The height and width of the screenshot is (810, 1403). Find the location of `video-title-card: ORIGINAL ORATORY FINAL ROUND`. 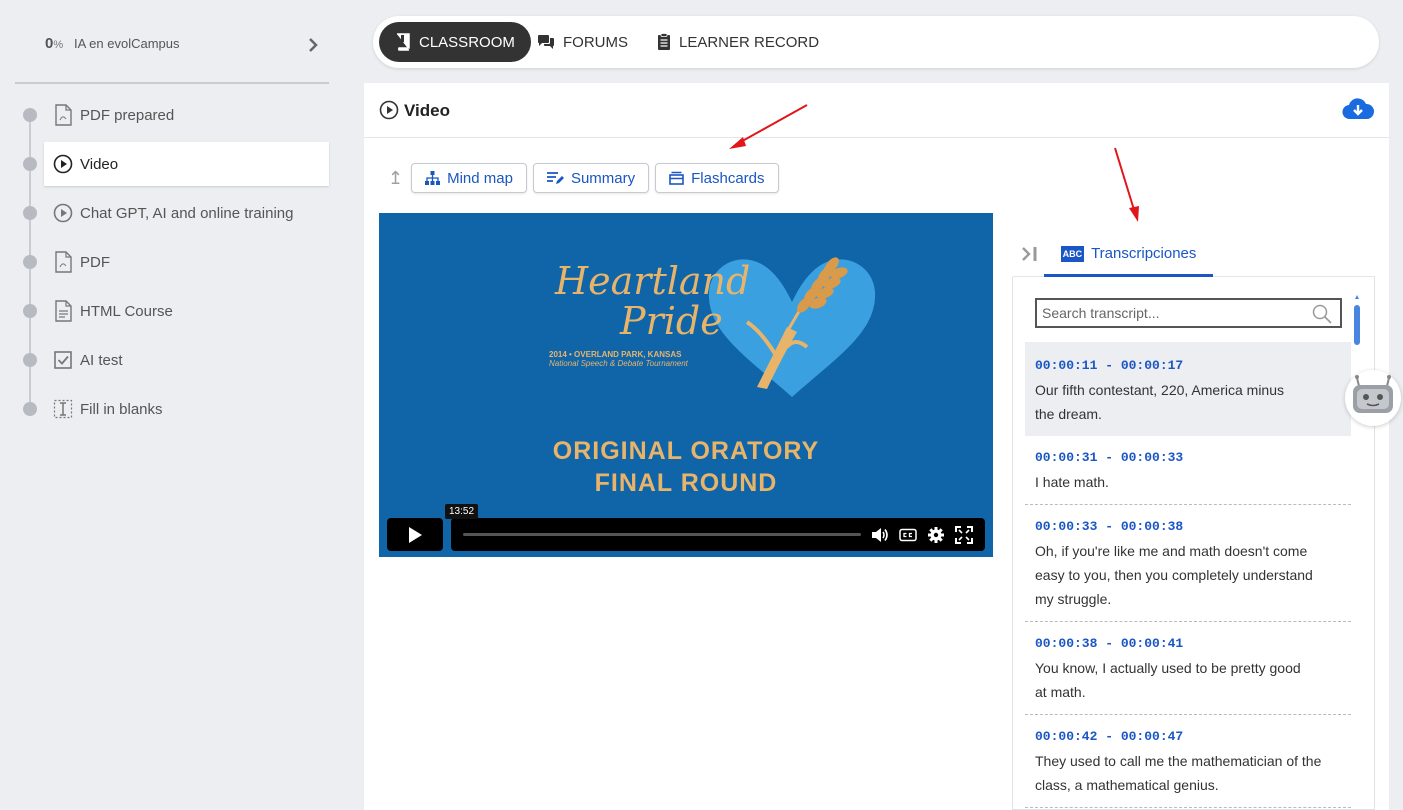

video-title-card: ORIGINAL ORATORY FINAL ROUND is located at coordinates (686, 467).